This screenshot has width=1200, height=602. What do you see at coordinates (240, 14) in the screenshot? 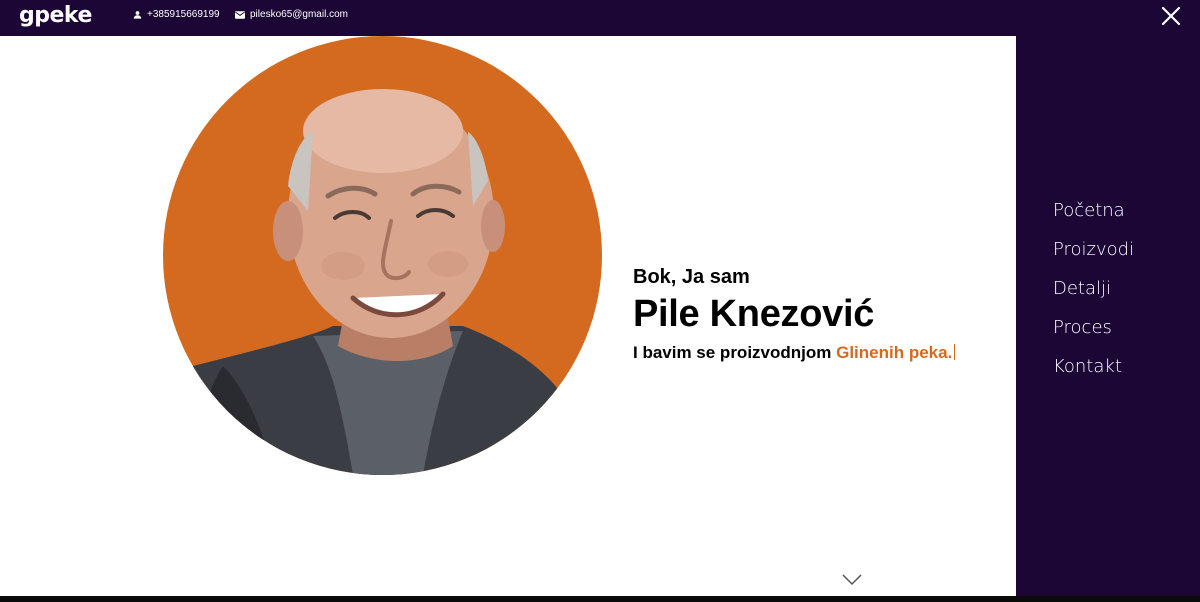
I see `mail-icon` at bounding box center [240, 14].